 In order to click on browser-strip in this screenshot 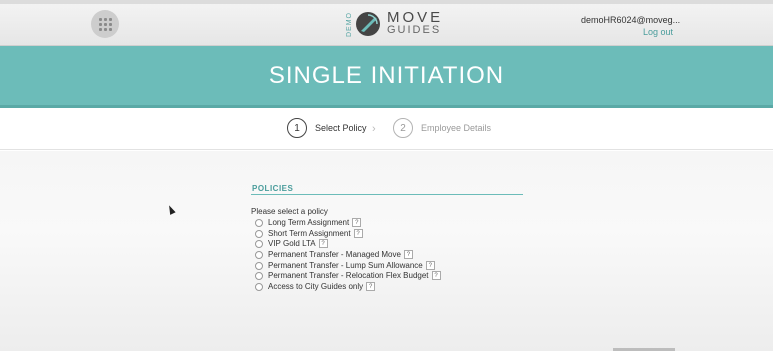, I will do `click(386, 2)`.